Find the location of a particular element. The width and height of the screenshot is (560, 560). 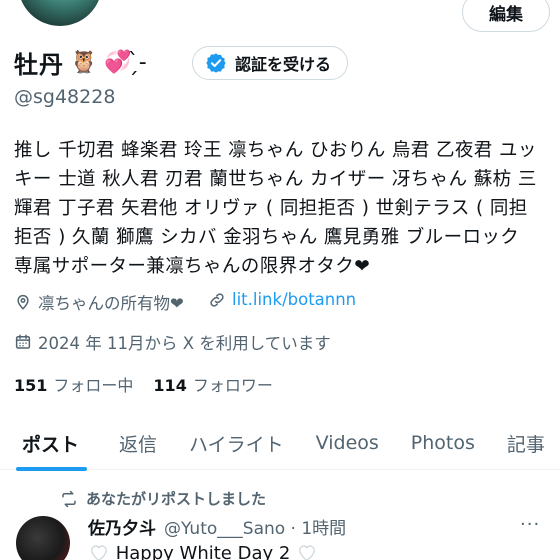

post-text-row: Happy White Day 2 is located at coordinates (203, 551).